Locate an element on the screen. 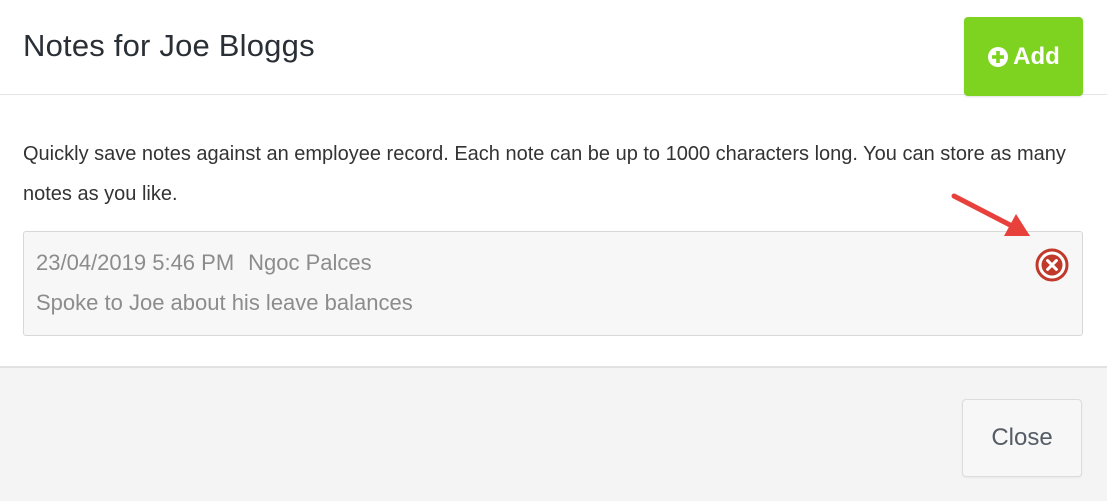 This screenshot has height=501, width=1107. add-button-label: Add is located at coordinates (1036, 56).